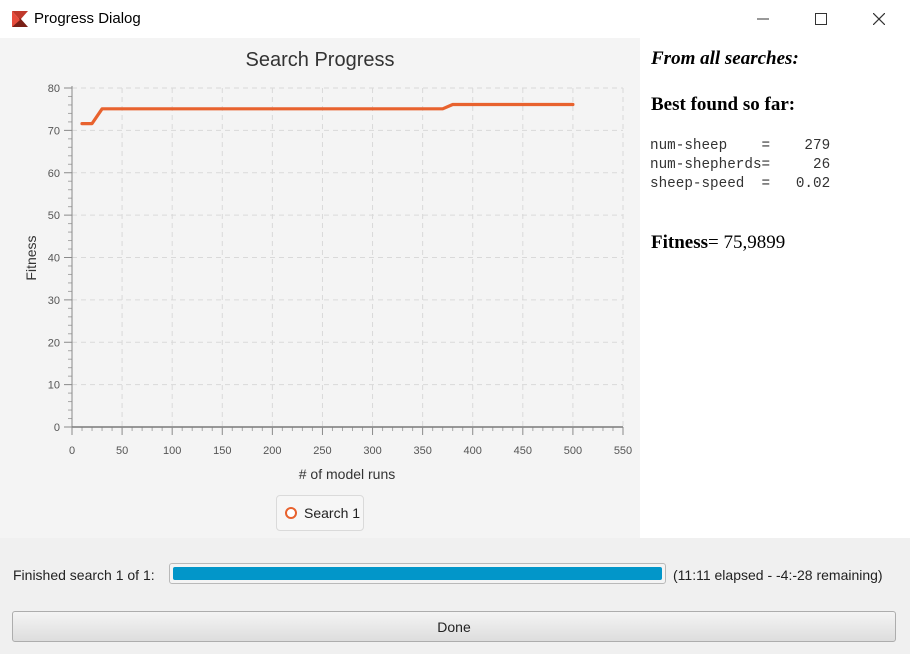 This screenshot has height=654, width=910. I want to click on param-row: num-sheep = 279, so click(740, 146).